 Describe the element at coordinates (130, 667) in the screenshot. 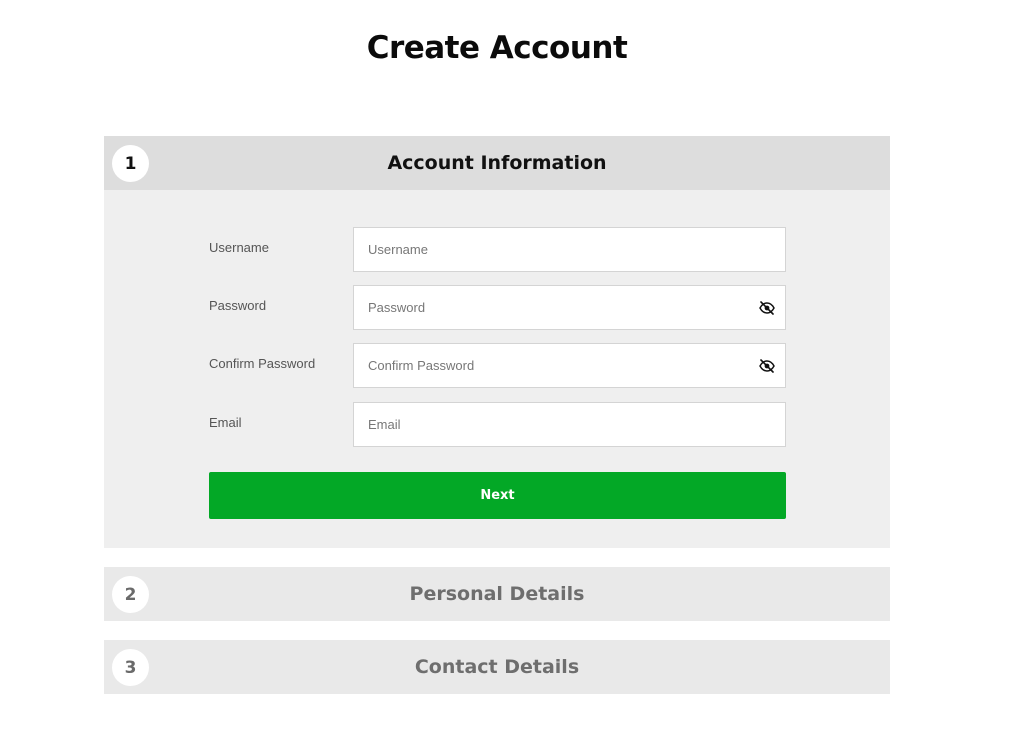

I see `step-number-badge: 3` at that location.